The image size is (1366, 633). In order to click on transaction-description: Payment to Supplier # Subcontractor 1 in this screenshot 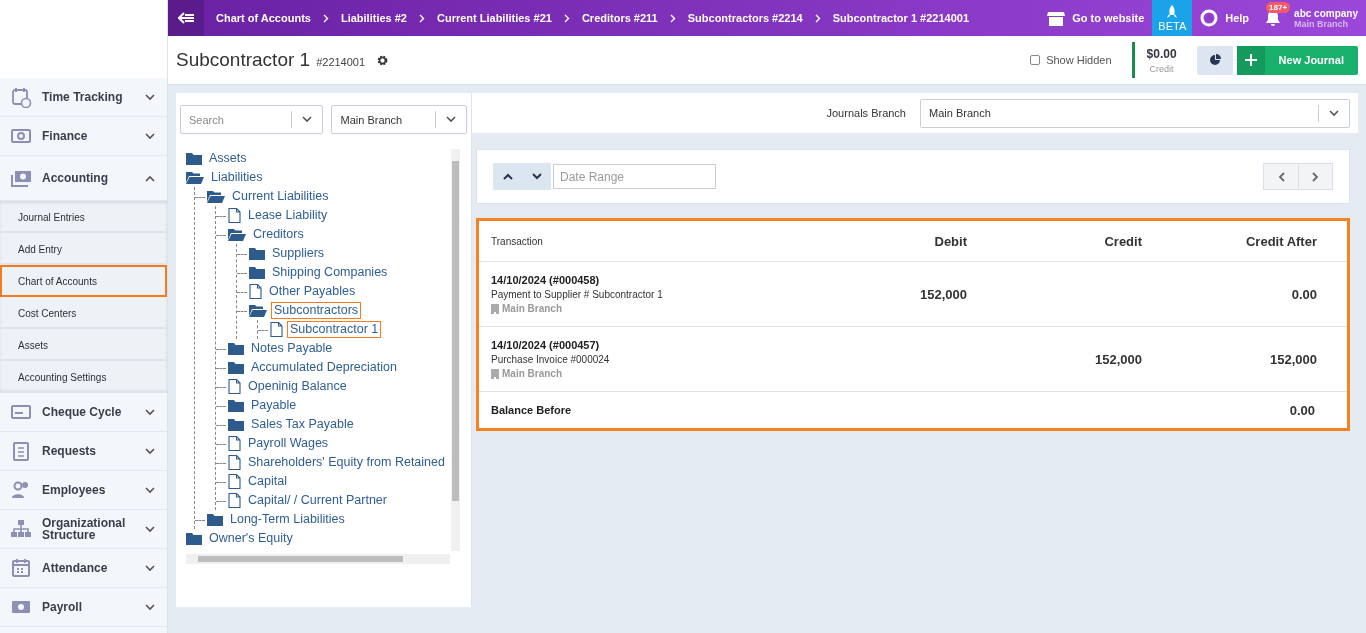, I will do `click(577, 294)`.